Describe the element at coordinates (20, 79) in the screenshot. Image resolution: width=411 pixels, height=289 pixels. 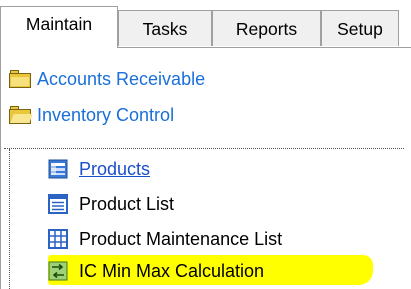
I see `folder-icon` at that location.